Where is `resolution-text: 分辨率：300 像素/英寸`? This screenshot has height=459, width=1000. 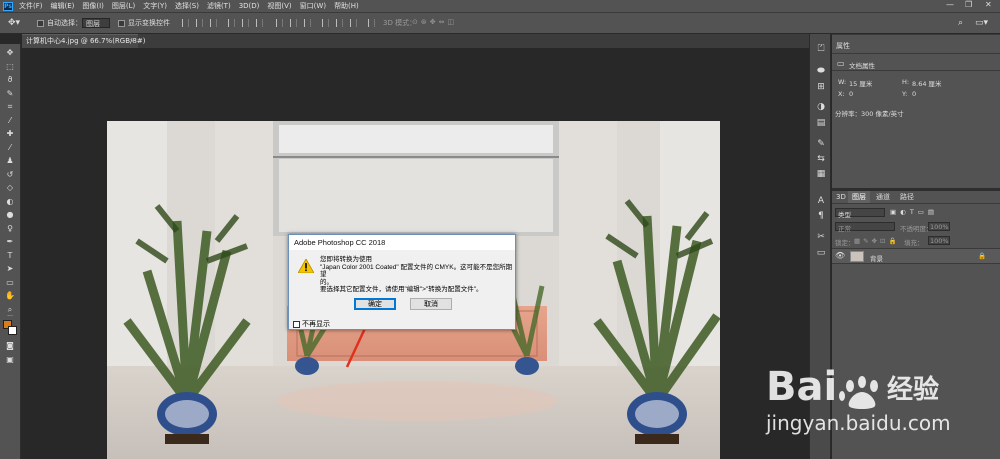
resolution-text: 分辨率：300 像素/英寸 is located at coordinates (869, 114).